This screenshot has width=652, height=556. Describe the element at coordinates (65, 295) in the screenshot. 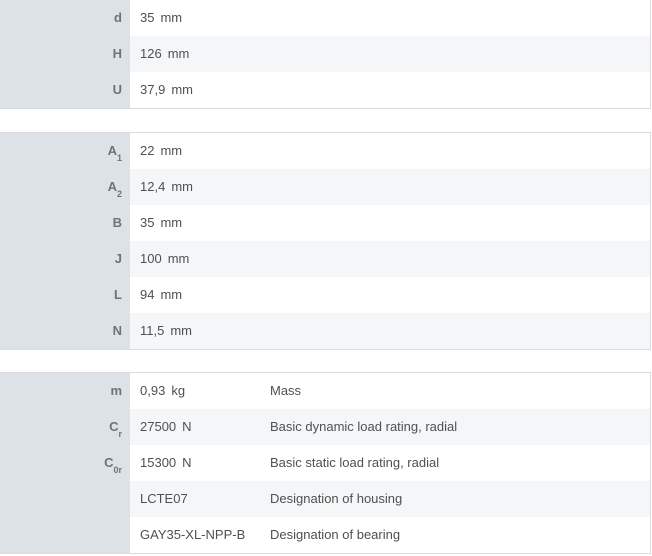

I see `symbol-cell: L` at that location.